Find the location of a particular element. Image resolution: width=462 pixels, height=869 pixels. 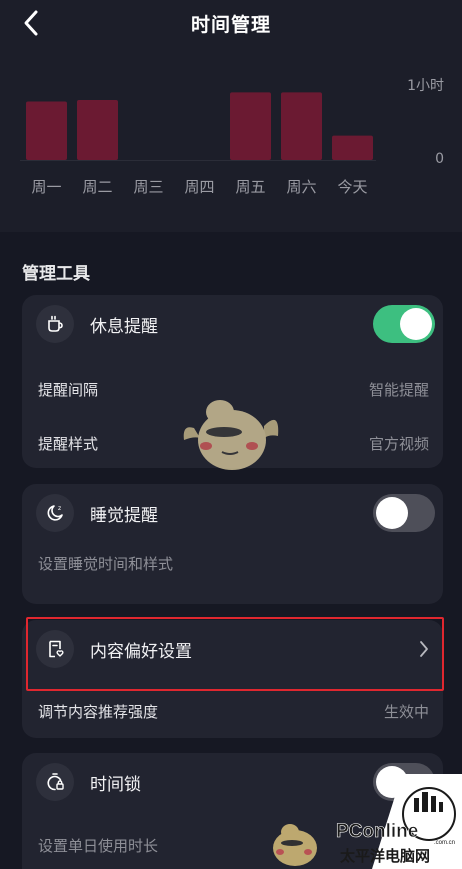

chart-x-label-7: 今天 is located at coordinates (352, 187).